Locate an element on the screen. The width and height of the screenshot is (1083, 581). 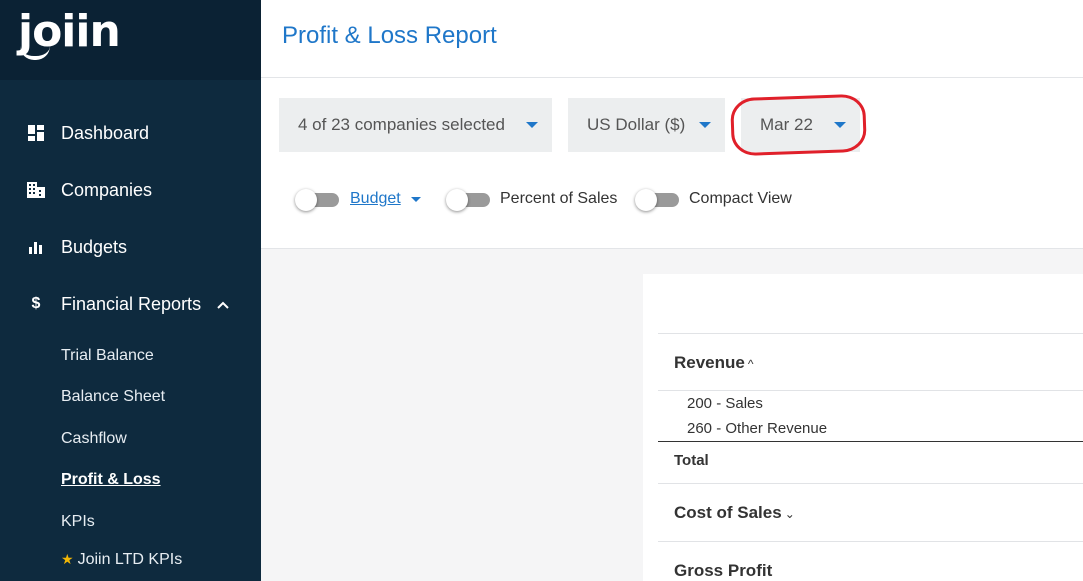
sidebar-item-label: Financial Reports is located at coordinates (131, 303).